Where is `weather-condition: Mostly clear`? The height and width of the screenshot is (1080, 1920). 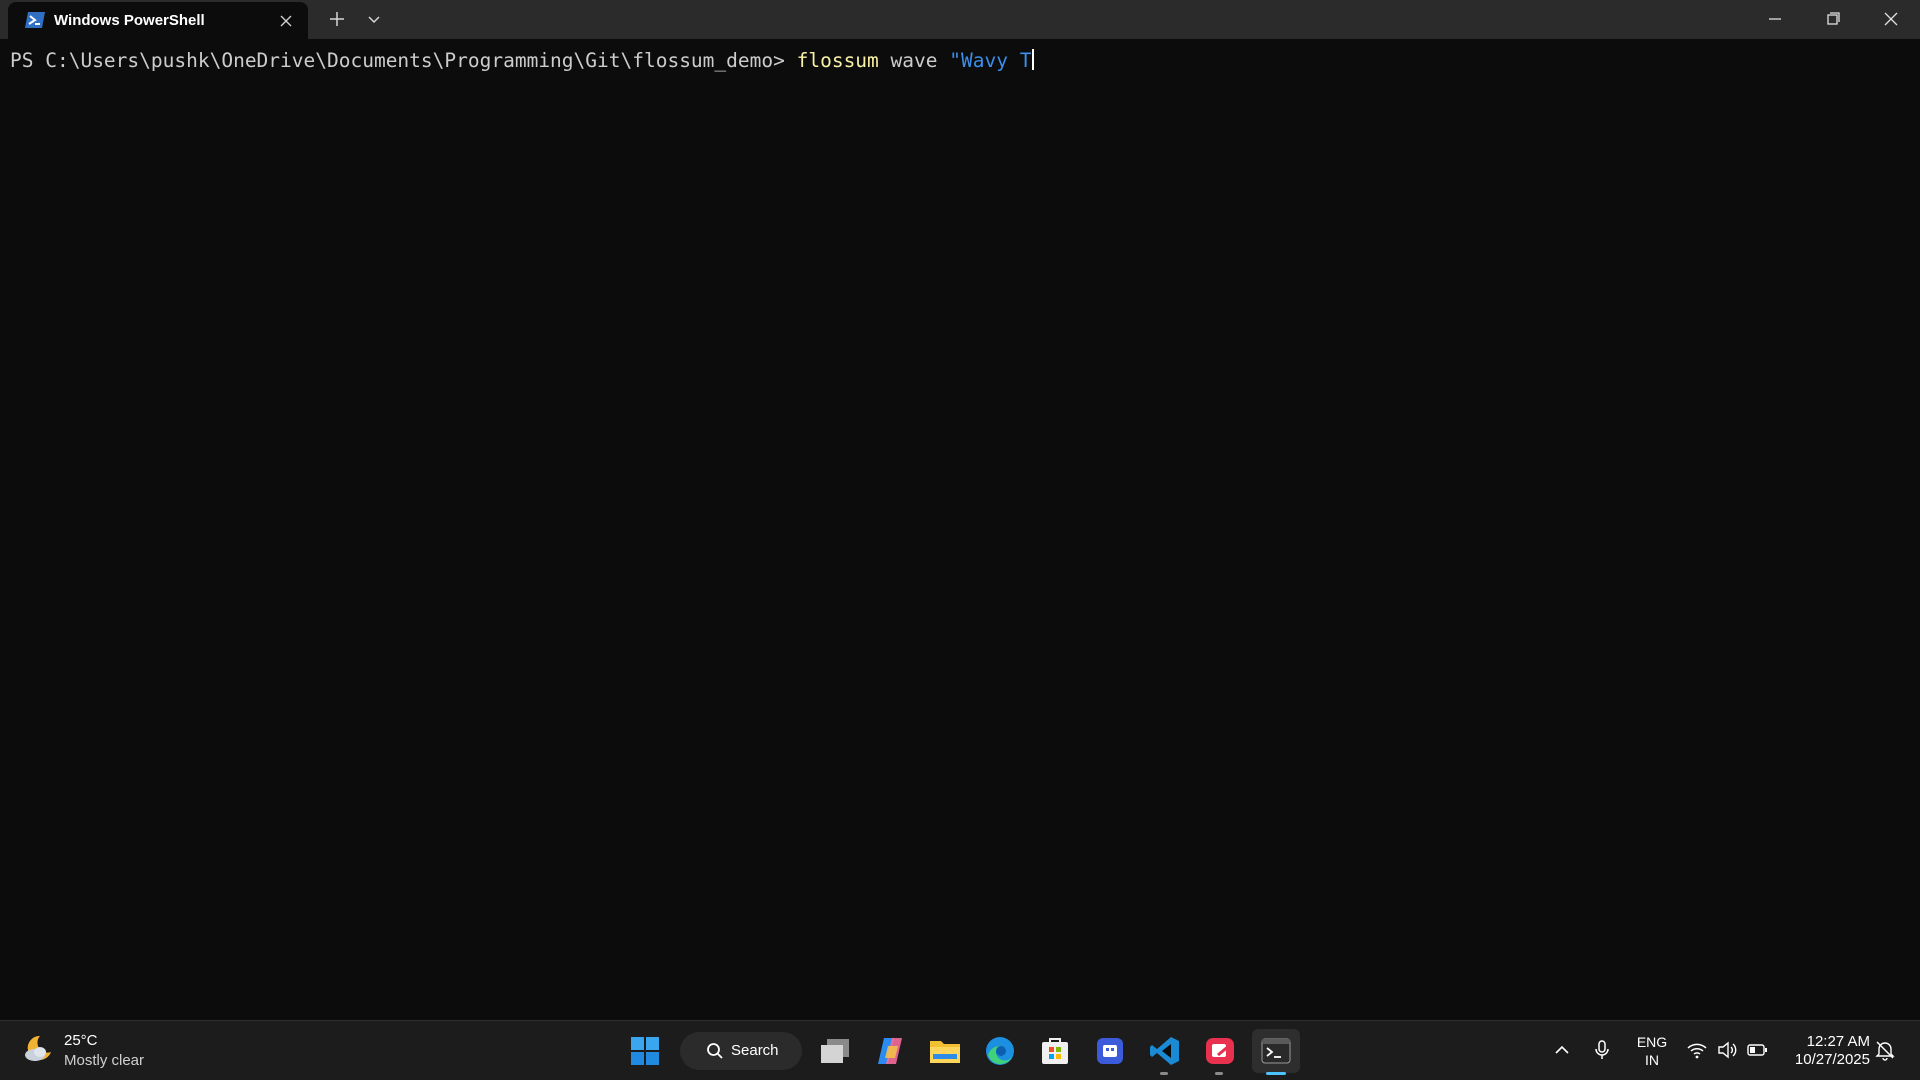
weather-condition: Mostly clear is located at coordinates (104, 1060).